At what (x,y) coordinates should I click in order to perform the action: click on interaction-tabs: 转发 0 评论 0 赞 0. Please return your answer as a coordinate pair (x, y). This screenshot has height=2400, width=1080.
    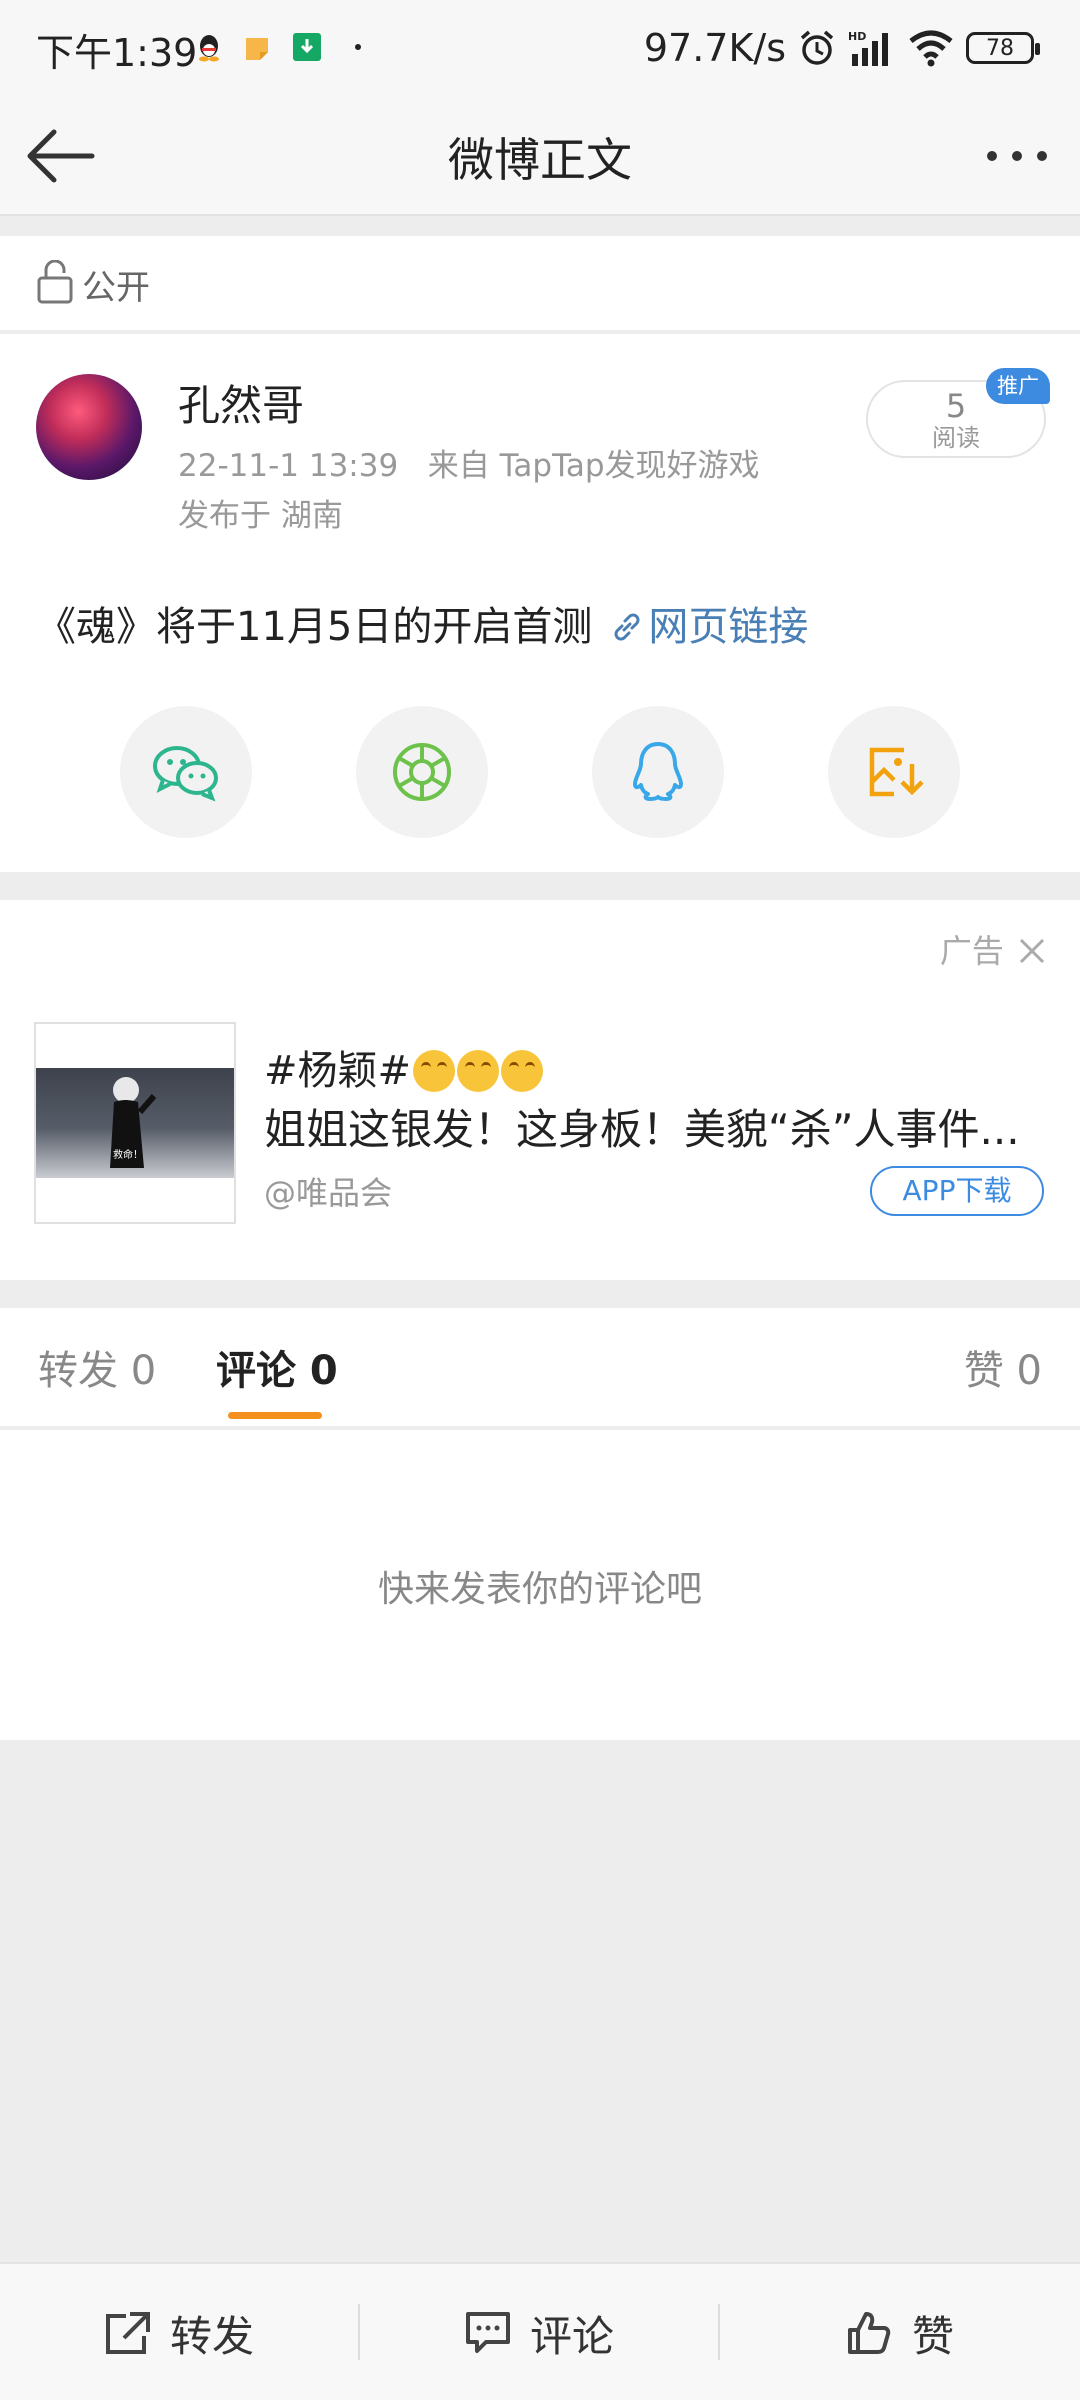
    Looking at the image, I should click on (540, 1368).